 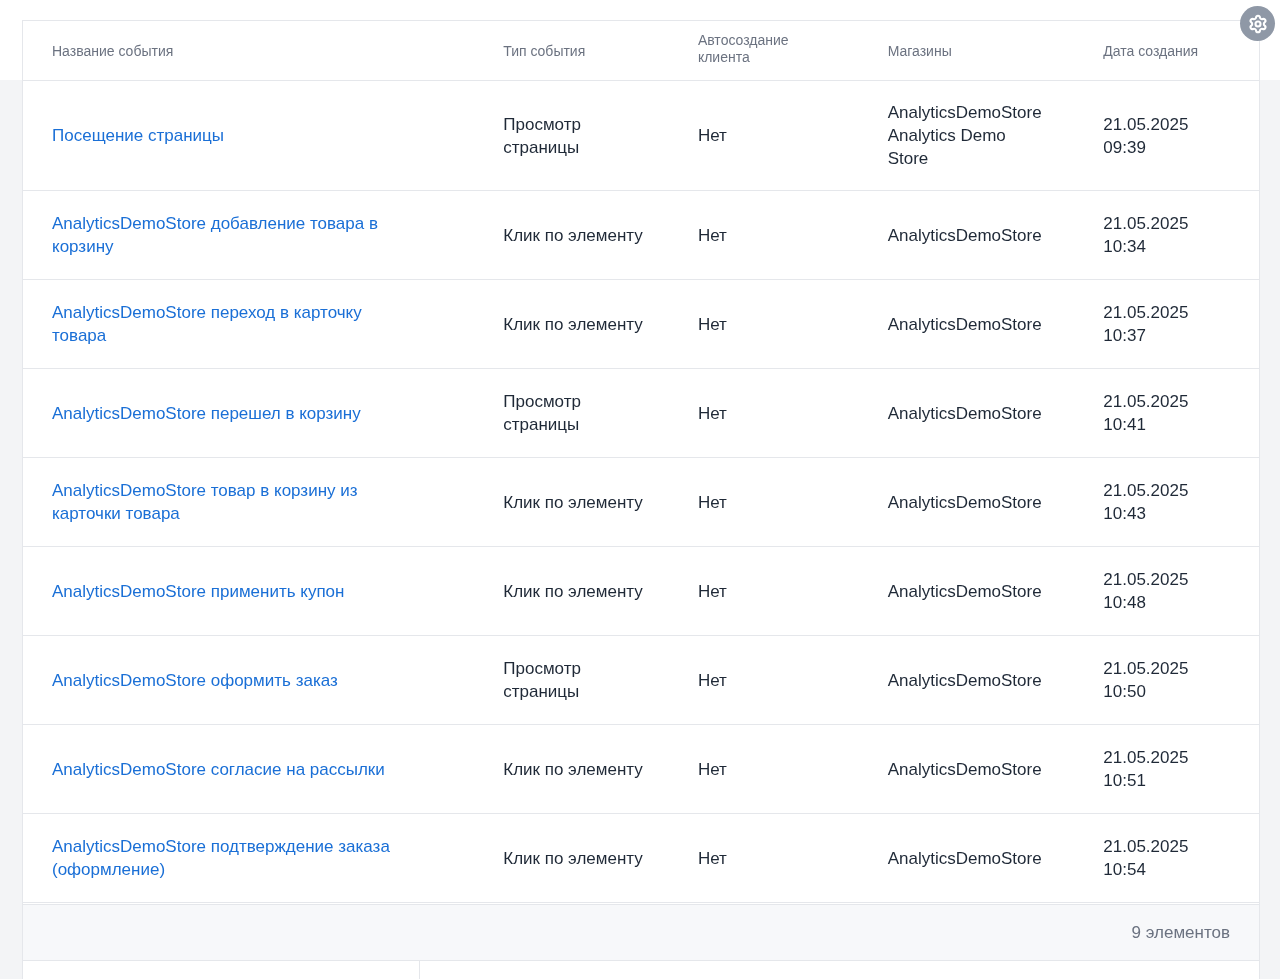 I want to click on event-link: AnalyticsDemoStore оформить заказ, so click(x=195, y=680).